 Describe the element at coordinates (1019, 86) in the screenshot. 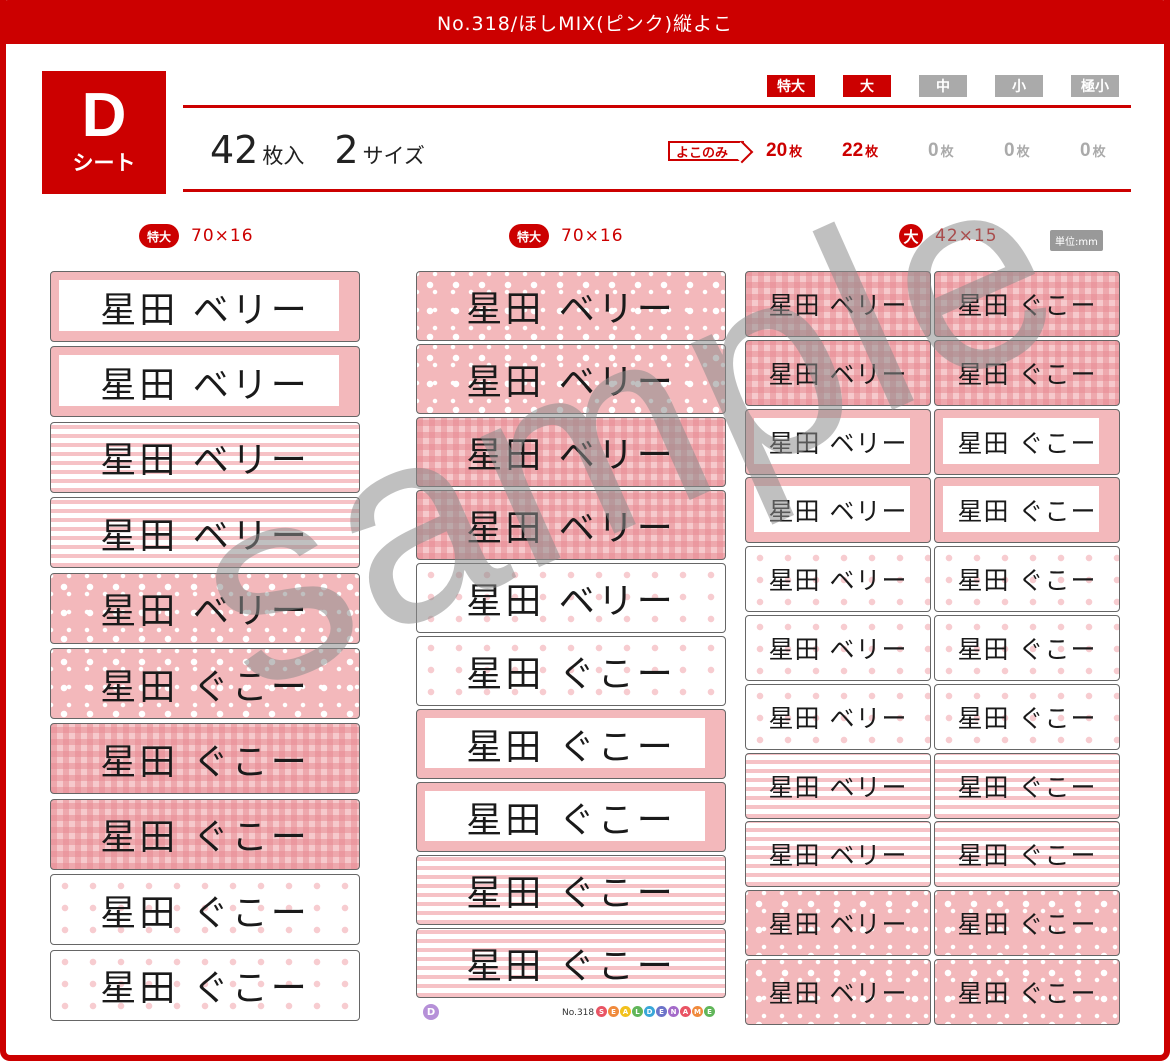

I see `size-tag-sho: 小` at that location.